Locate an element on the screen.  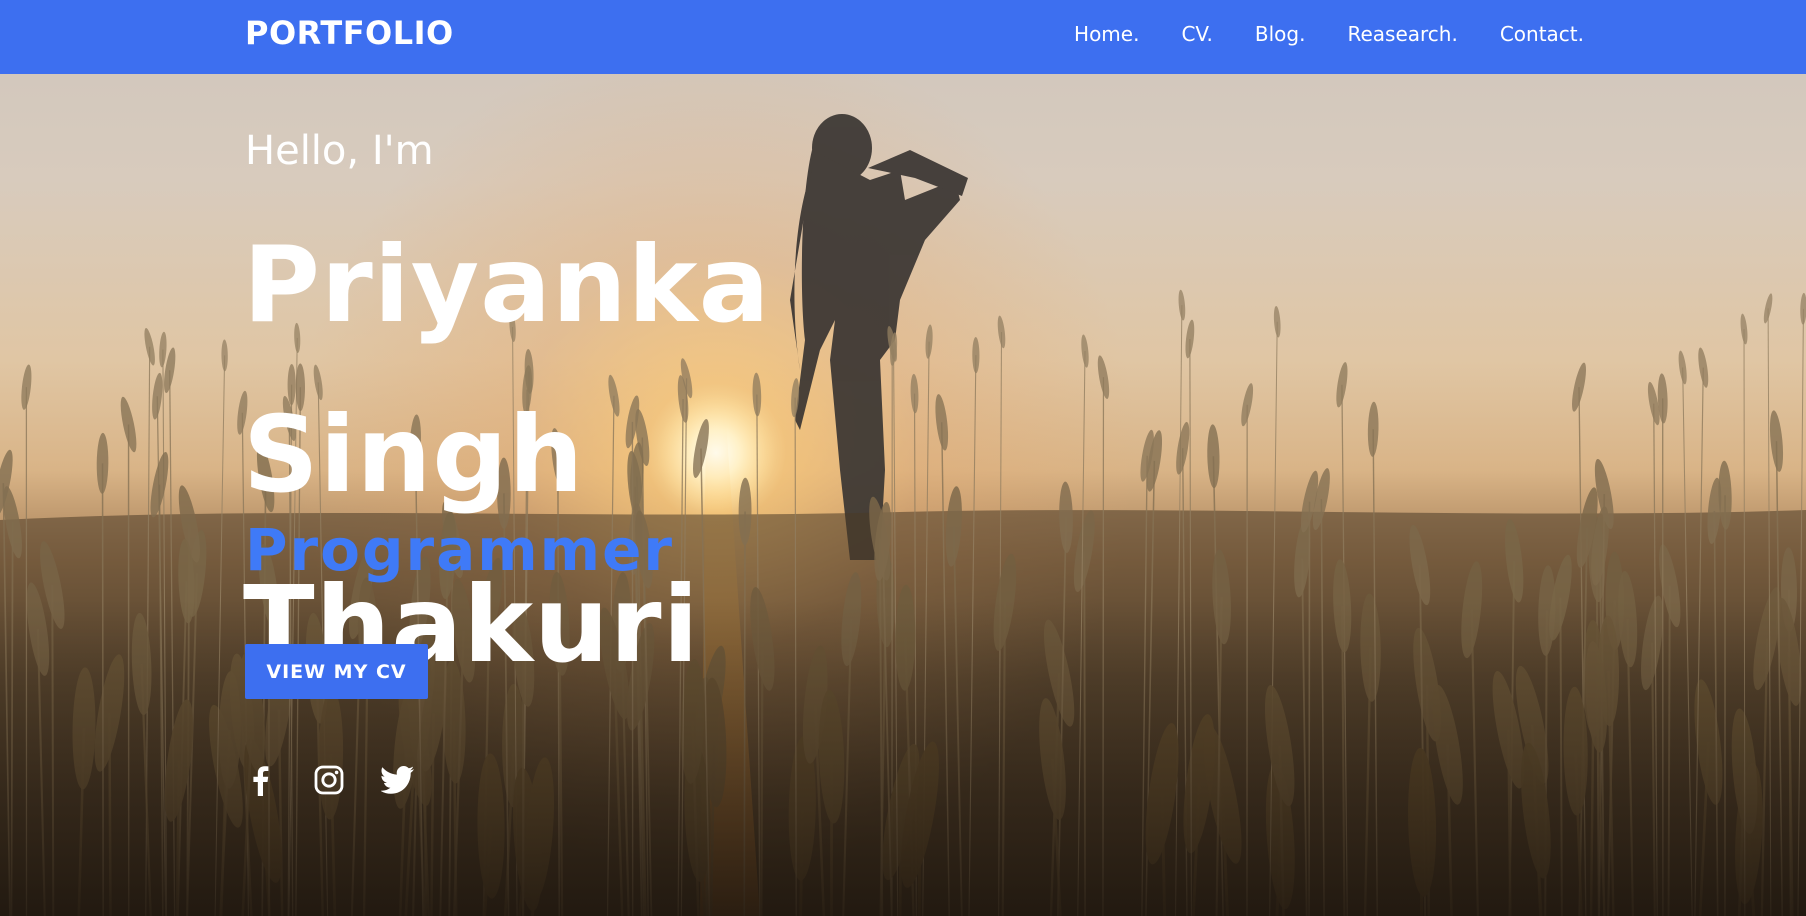
hero-role: Programmer is located at coordinates (460, 550).